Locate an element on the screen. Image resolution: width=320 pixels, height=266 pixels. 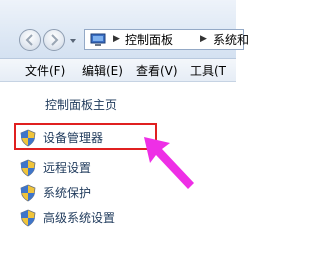
address-bar: ▶ 控制面板 ▶ 系统和 is located at coordinates (166, 39).